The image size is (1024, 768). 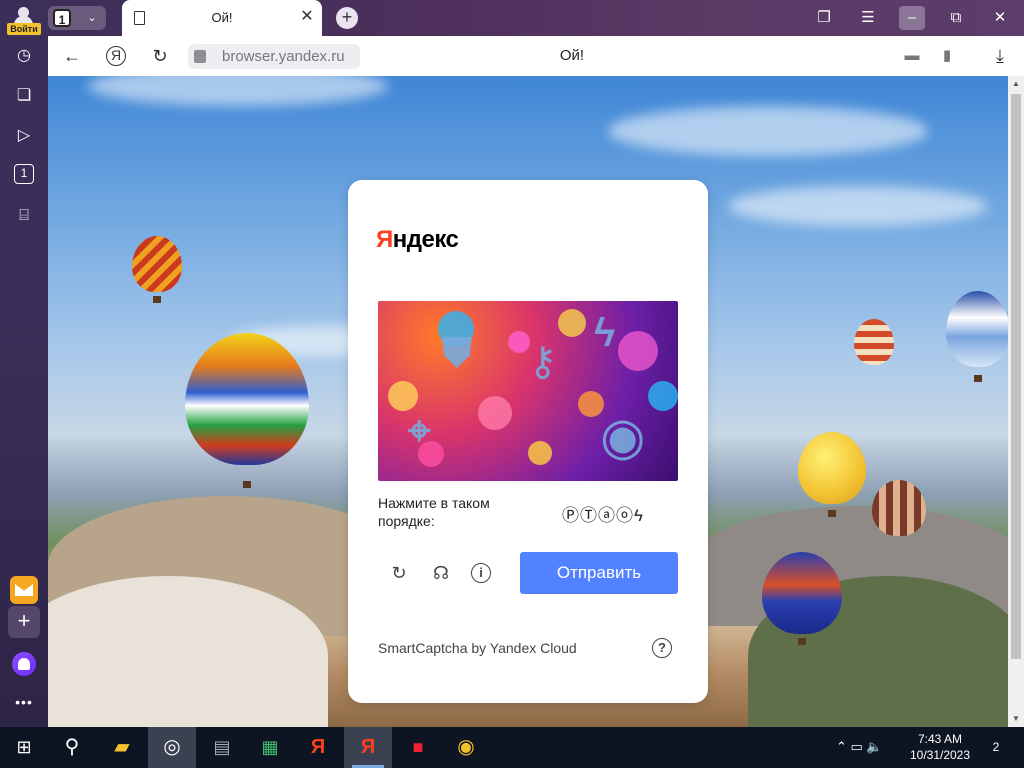 What do you see at coordinates (384, 239) in the screenshot?
I see `logo-letter: Я` at bounding box center [384, 239].